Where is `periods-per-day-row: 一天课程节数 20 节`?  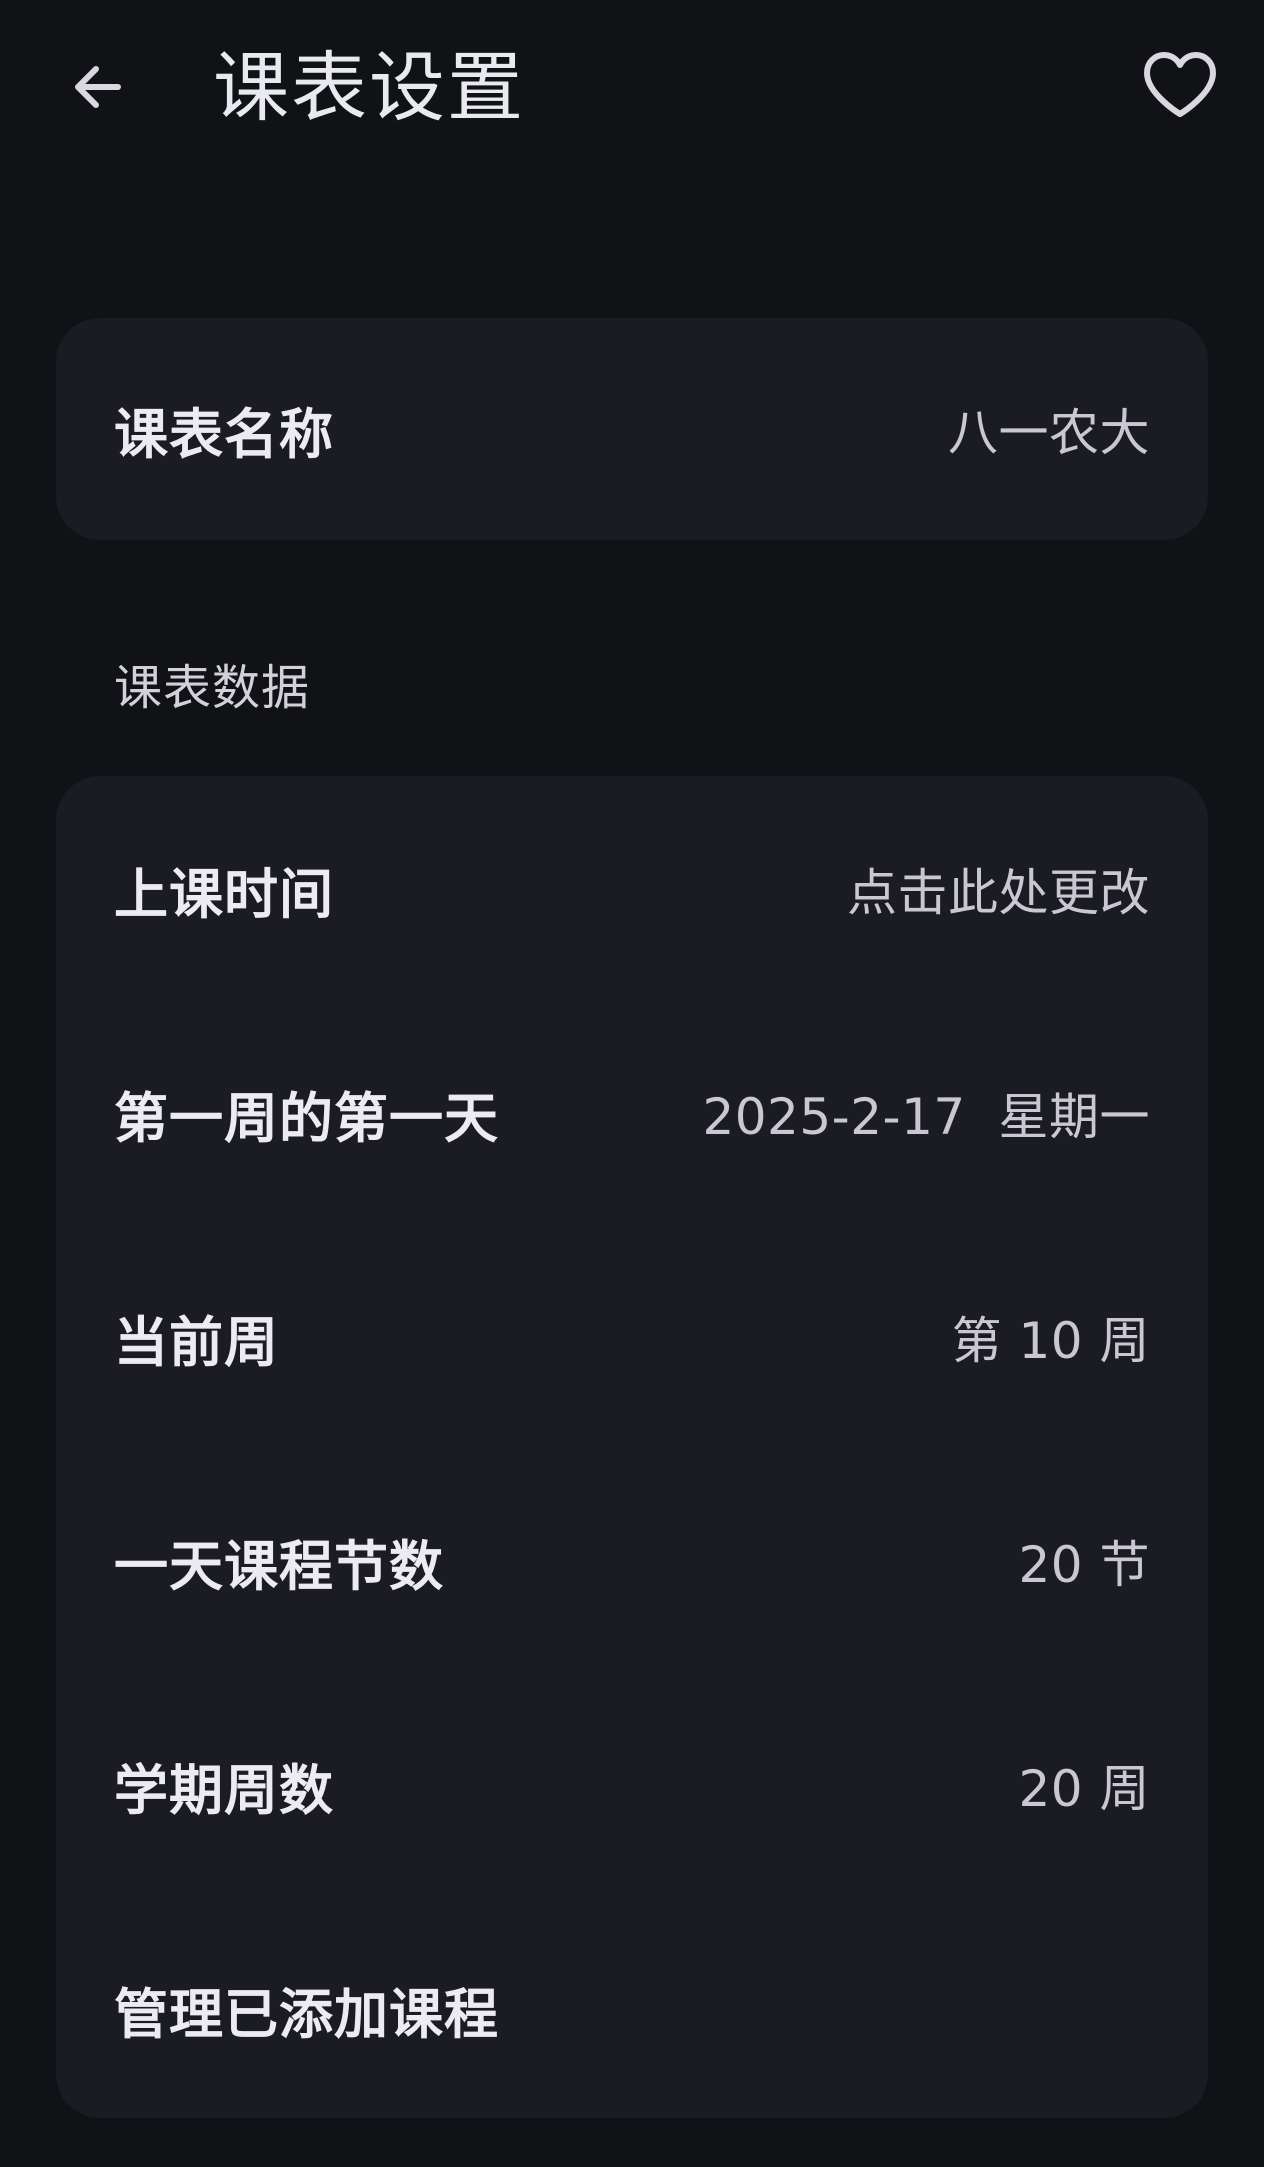 periods-per-day-row: 一天课程节数 20 节 is located at coordinates (632, 1561).